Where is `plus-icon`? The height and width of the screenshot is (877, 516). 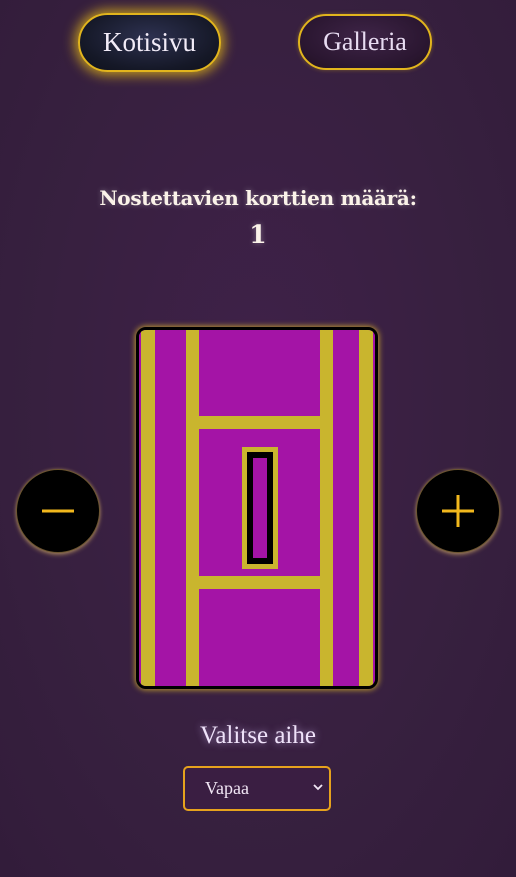 plus-icon is located at coordinates (458, 511).